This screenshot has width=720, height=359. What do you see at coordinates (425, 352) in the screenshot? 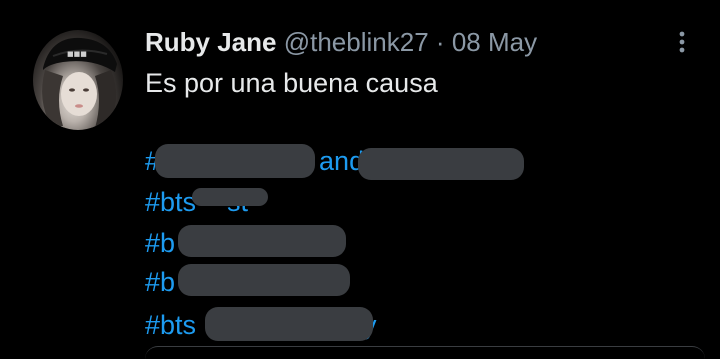
I see `quoted-card-edge` at bounding box center [425, 352].